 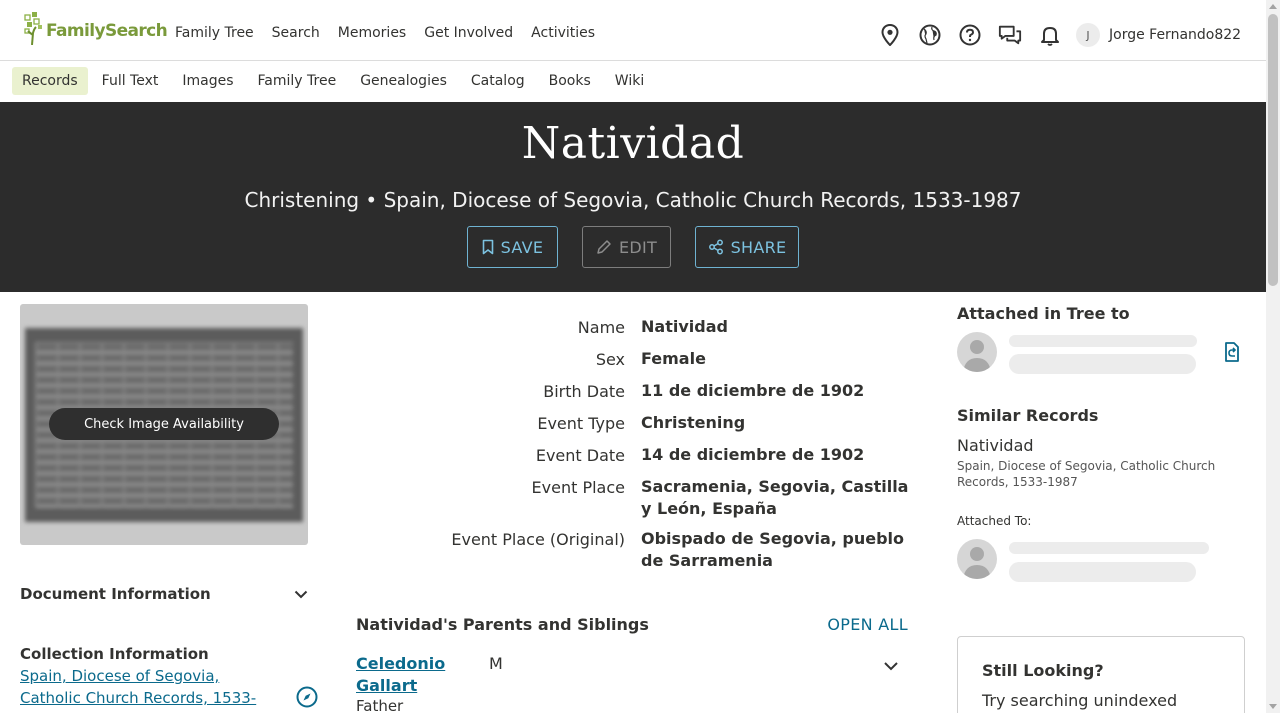 I want to click on subnav-genealogies: Genealogies, so click(x=403, y=81).